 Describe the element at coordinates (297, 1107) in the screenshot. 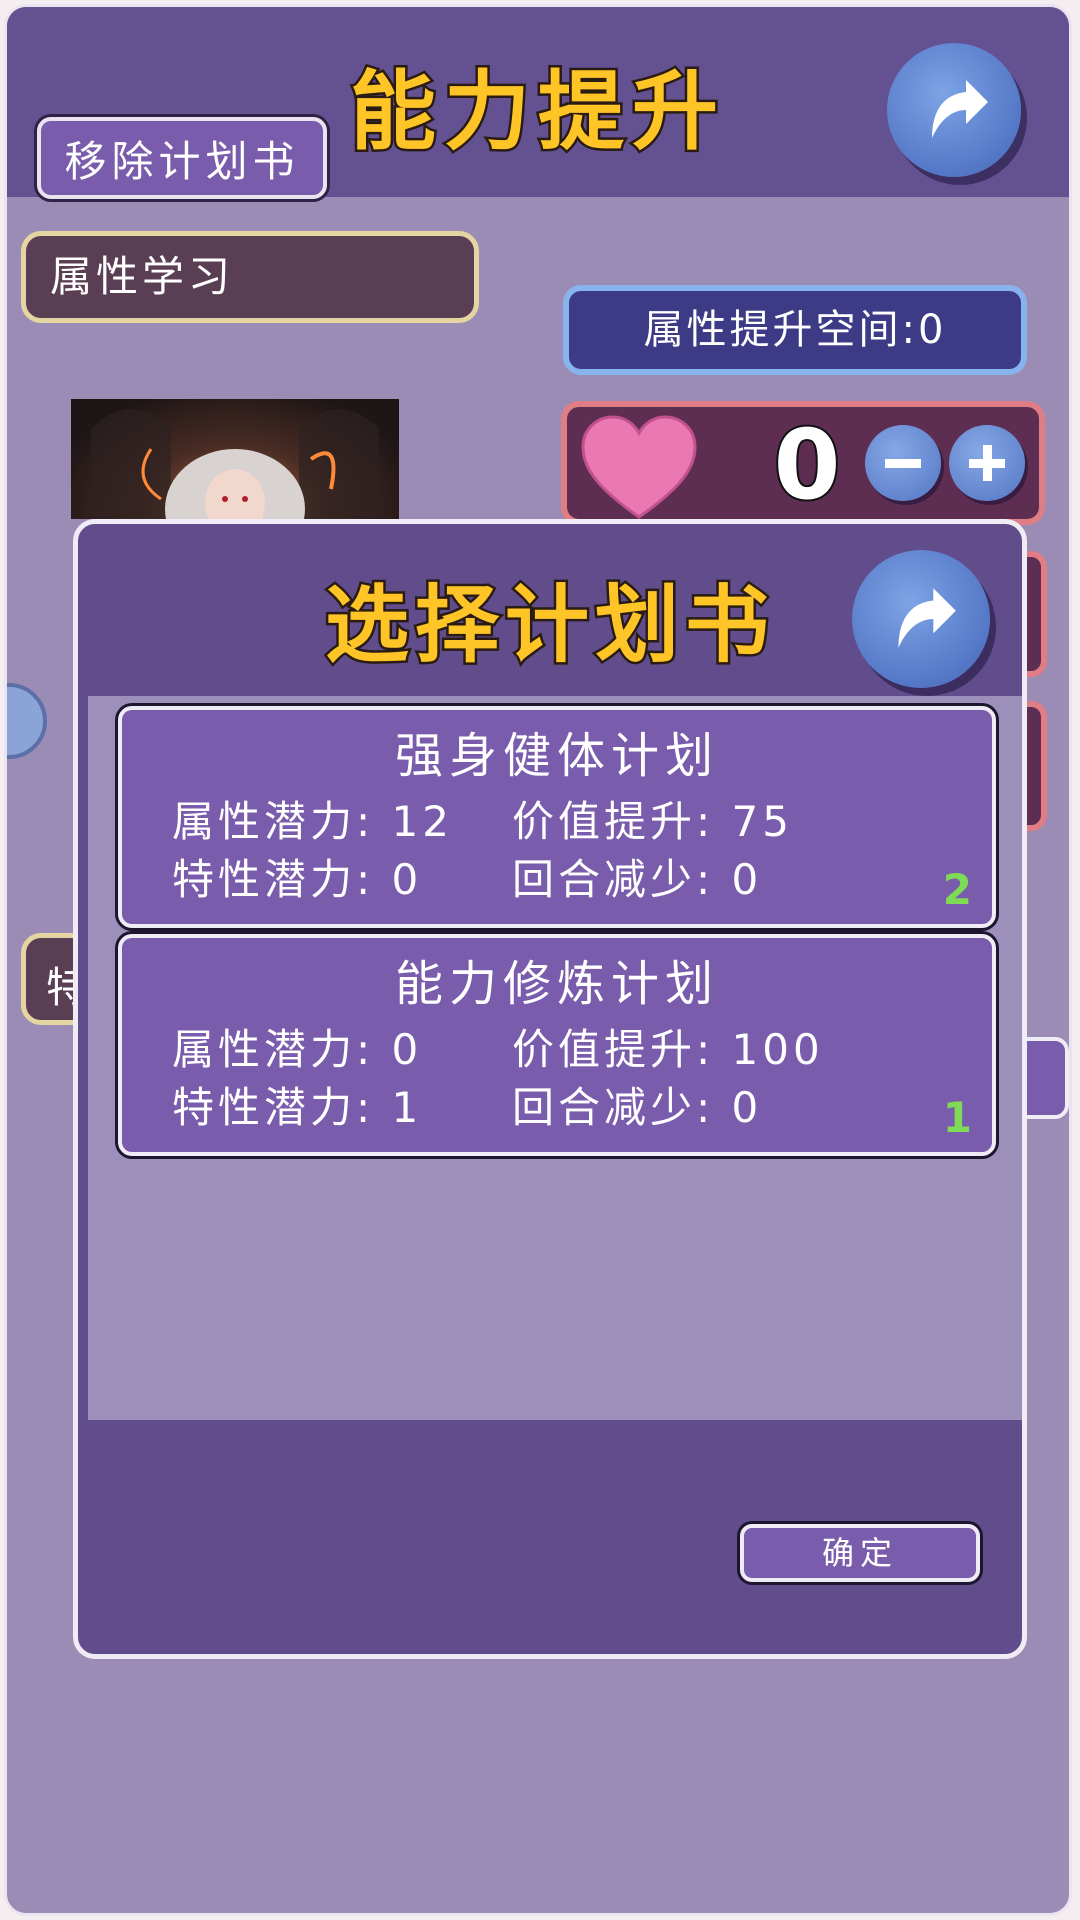

I see `trait-potential: 特性潜力: 1` at that location.